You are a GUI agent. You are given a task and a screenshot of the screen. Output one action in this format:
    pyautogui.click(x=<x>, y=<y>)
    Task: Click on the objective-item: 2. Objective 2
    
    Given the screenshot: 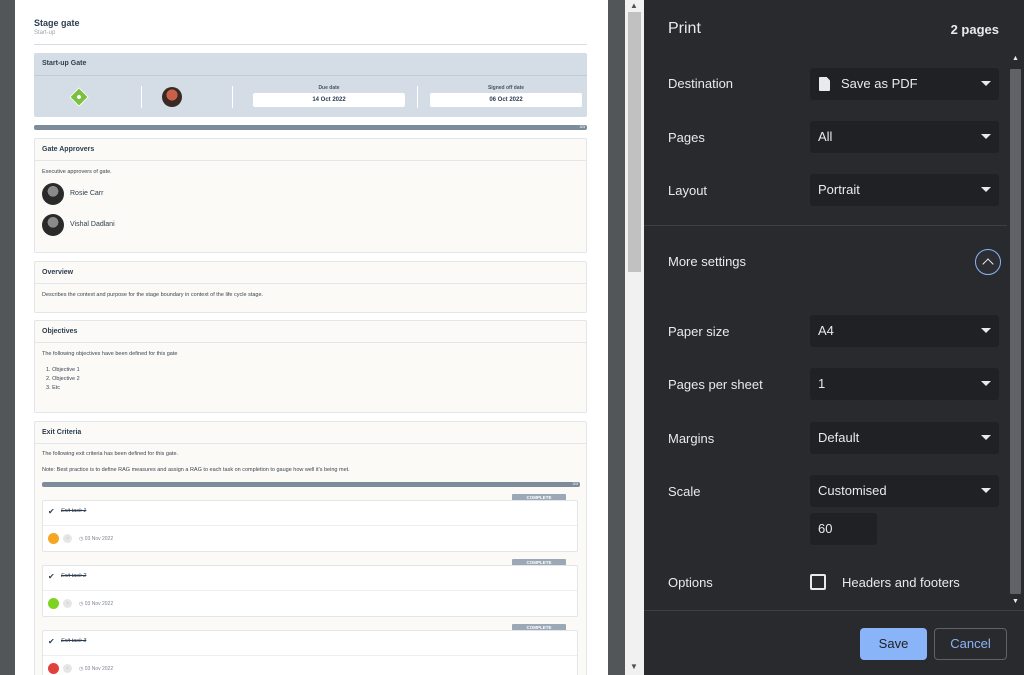 What is the action you would take?
    pyautogui.click(x=63, y=379)
    